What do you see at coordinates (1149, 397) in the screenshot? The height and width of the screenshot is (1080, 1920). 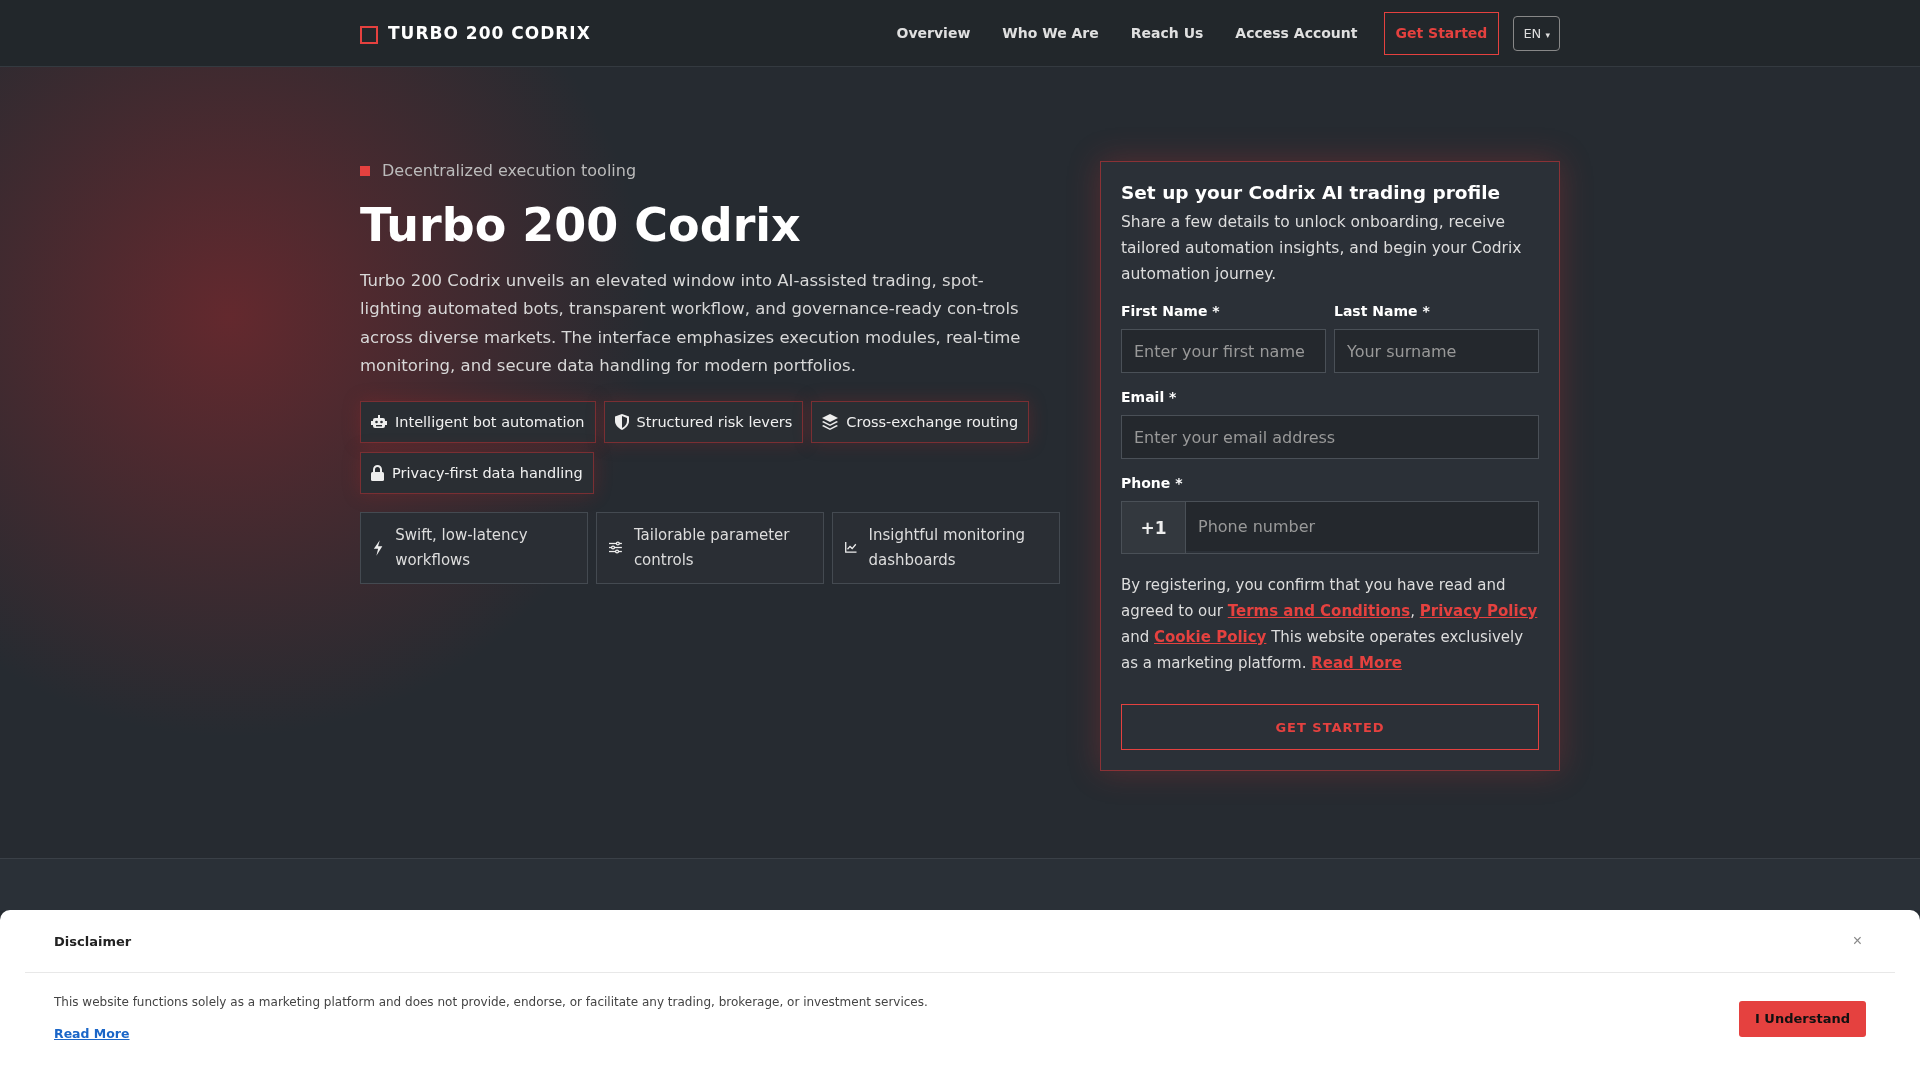 I see `field-label: Email *` at bounding box center [1149, 397].